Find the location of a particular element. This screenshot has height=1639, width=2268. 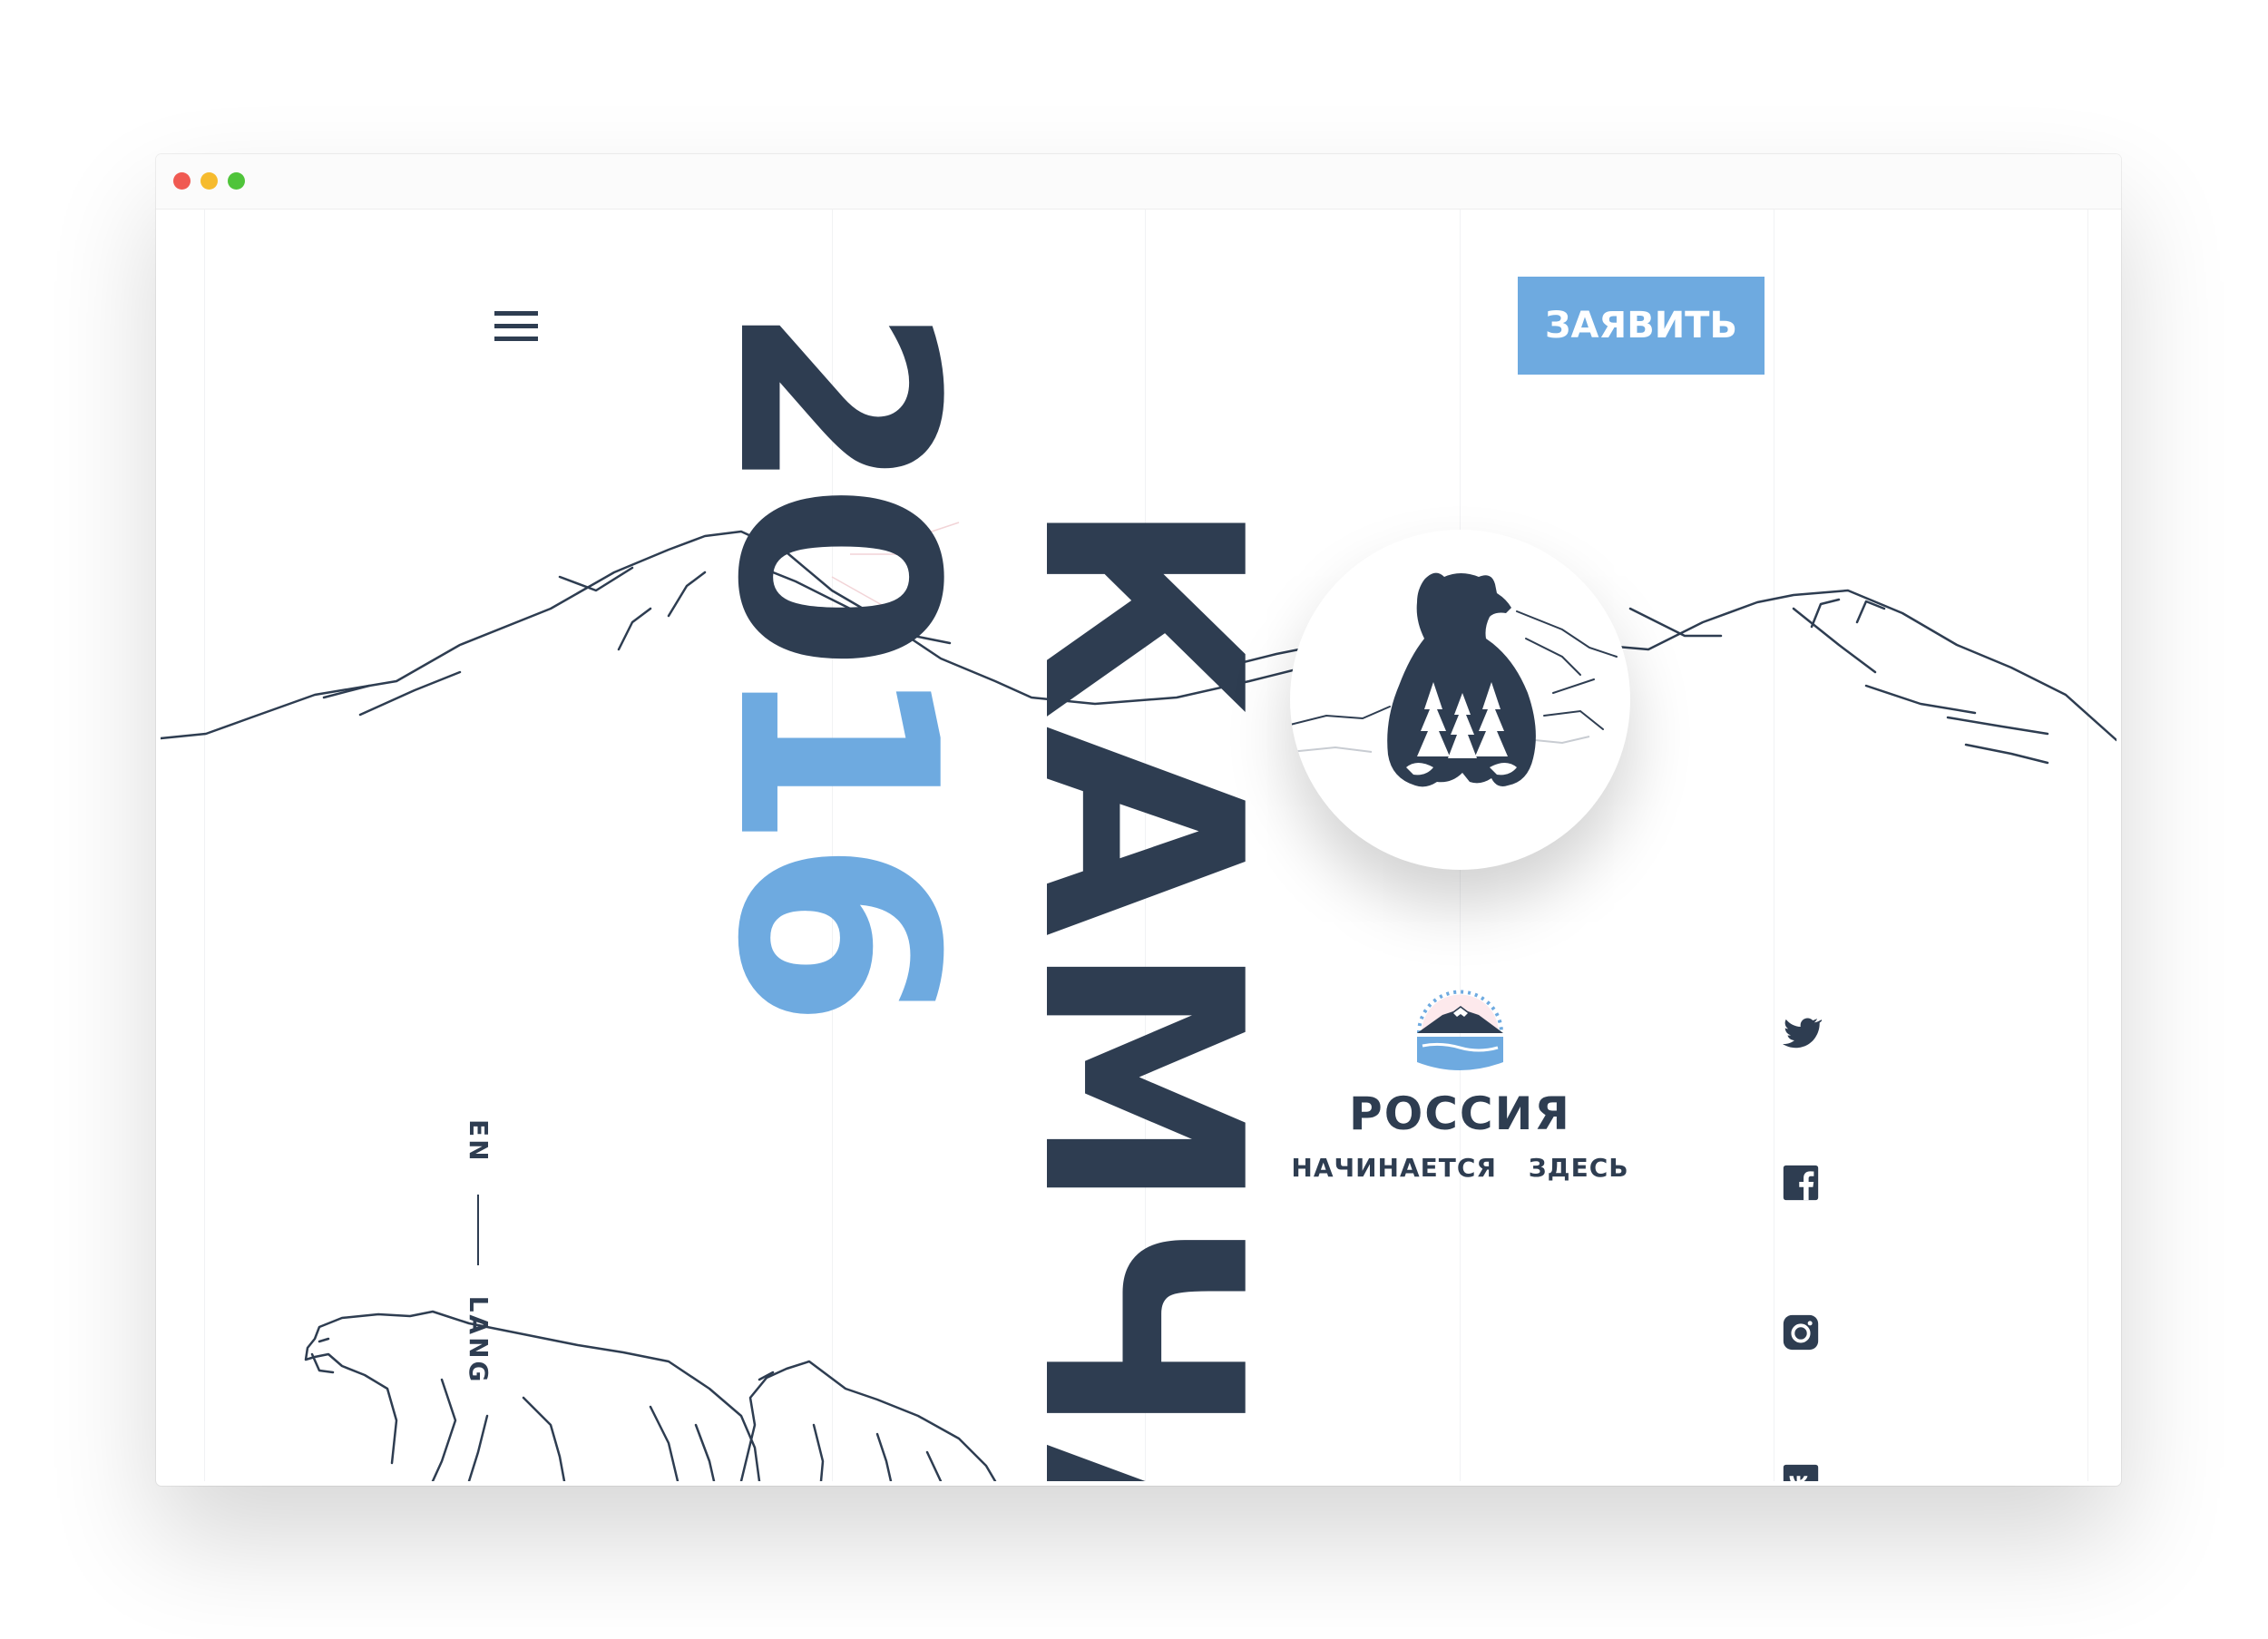

instagram-camera-icon is located at coordinates (1801, 1332).